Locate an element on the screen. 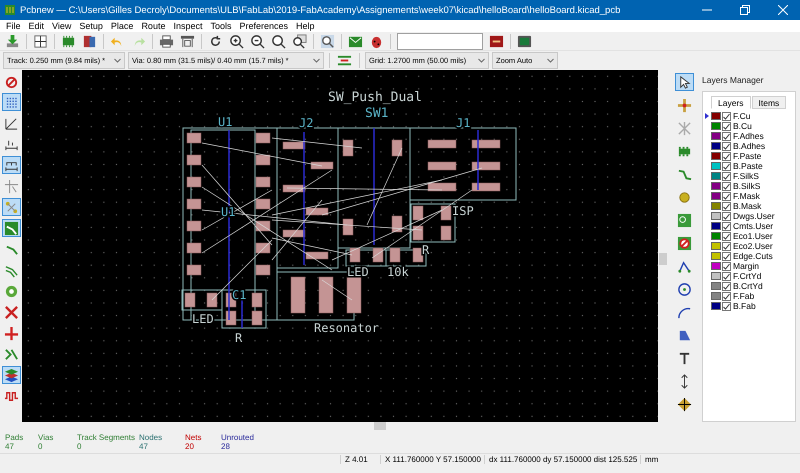 The image size is (800, 473). menu-item: Preferences is located at coordinates (264, 26).